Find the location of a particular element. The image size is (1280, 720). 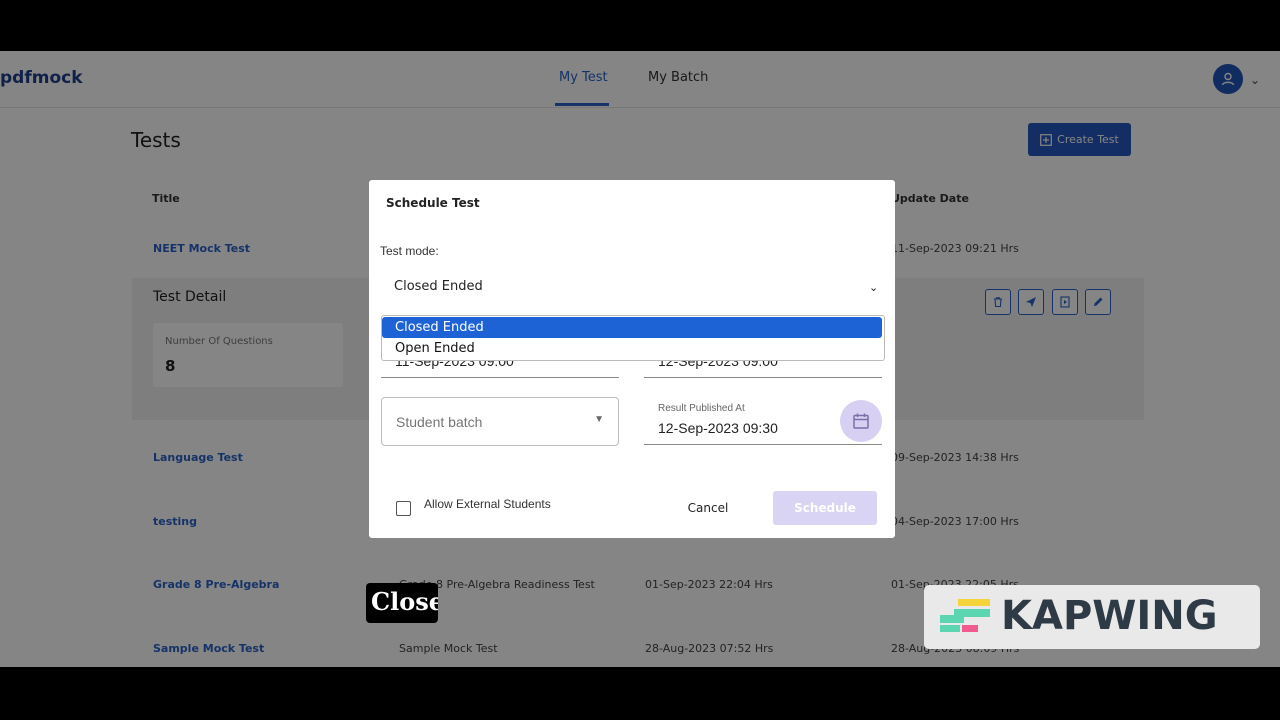

dialog-title: Schedule Test is located at coordinates (433, 203).